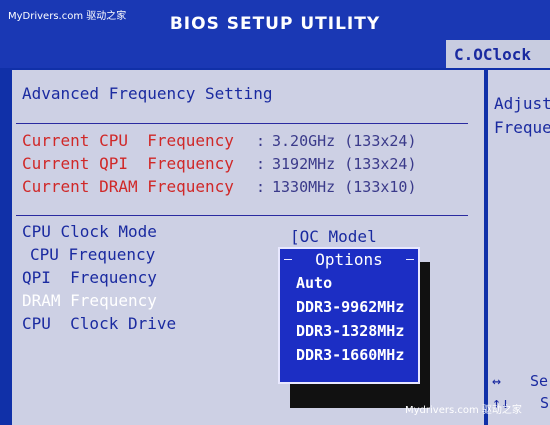 The height and width of the screenshot is (425, 550). Describe the element at coordinates (333, 236) in the screenshot. I see `cpu-clock-mode-value: [OC Model` at that location.